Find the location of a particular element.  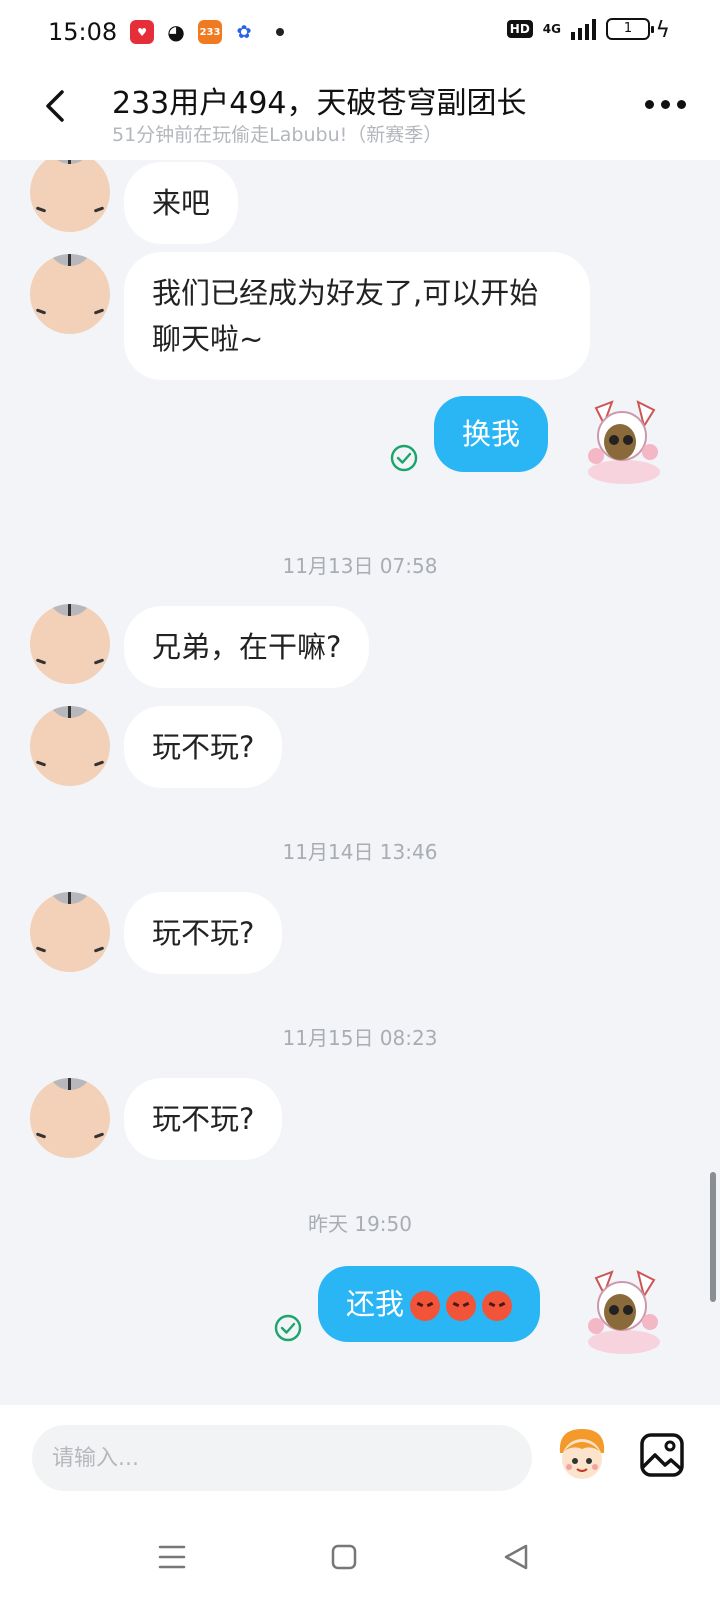

baidu-icon: ✿ is located at coordinates (244, 32).